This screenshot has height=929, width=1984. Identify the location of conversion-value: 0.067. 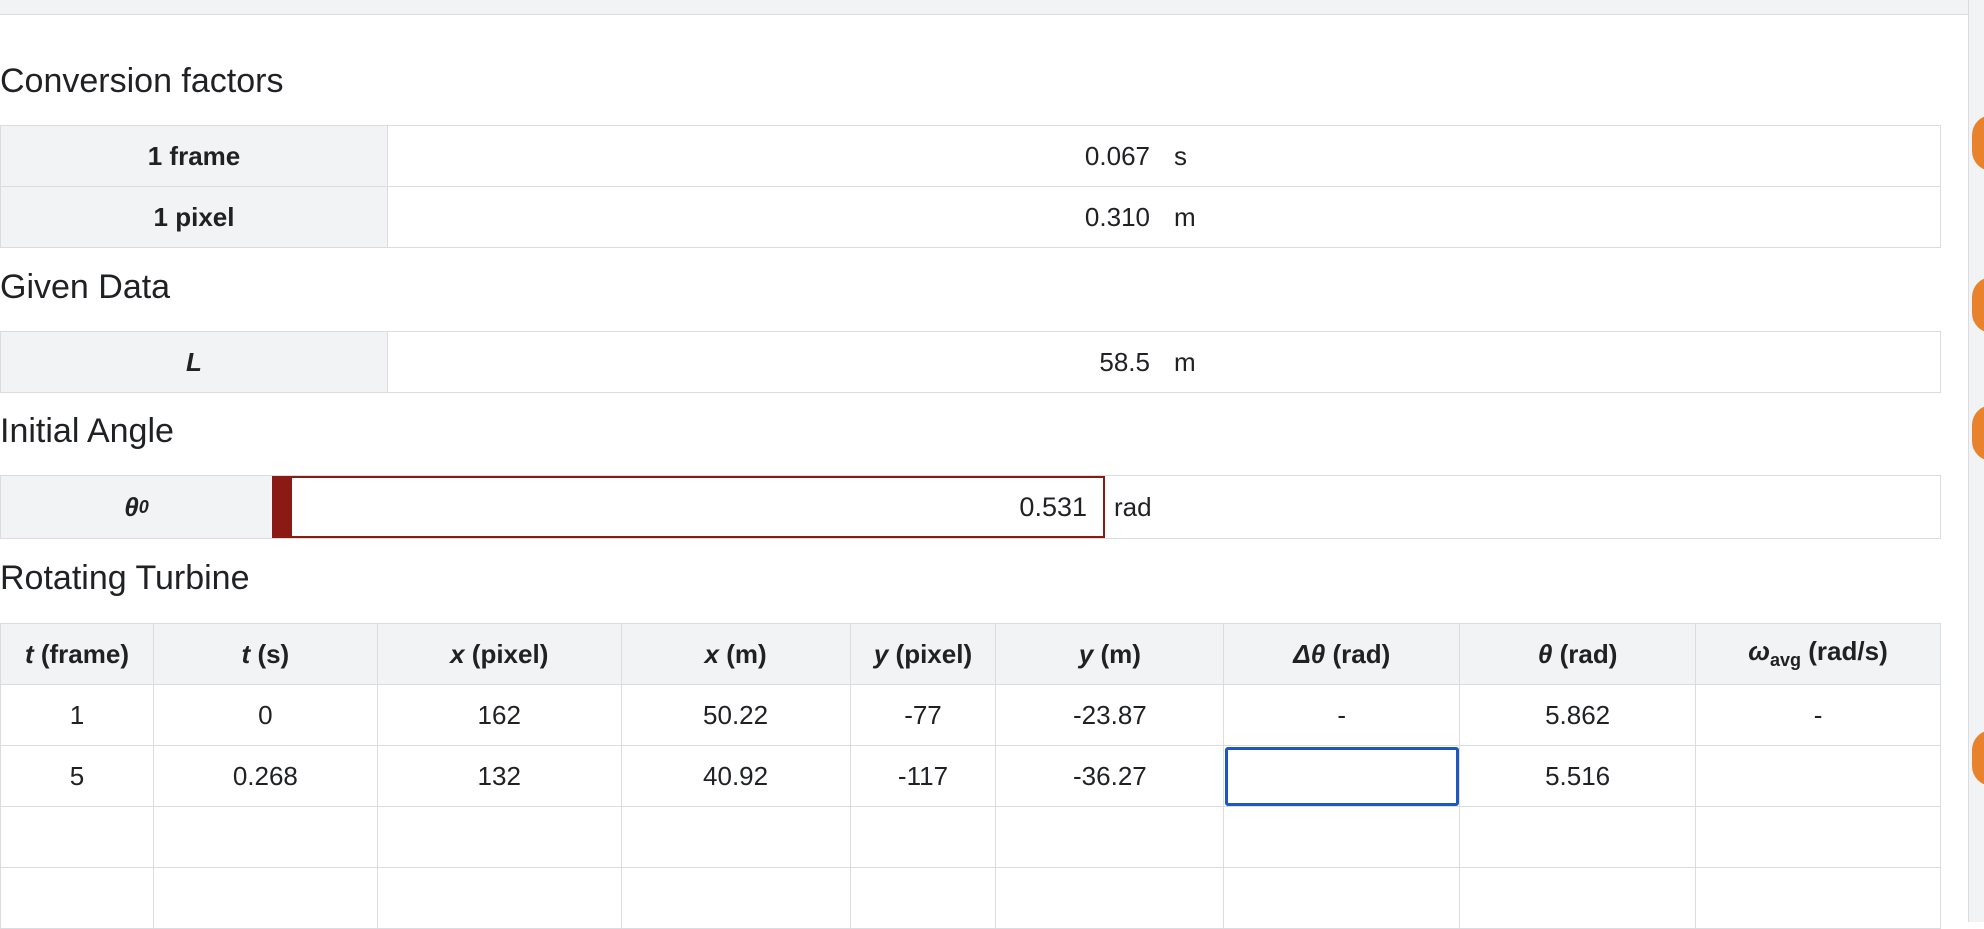
(1117, 155).